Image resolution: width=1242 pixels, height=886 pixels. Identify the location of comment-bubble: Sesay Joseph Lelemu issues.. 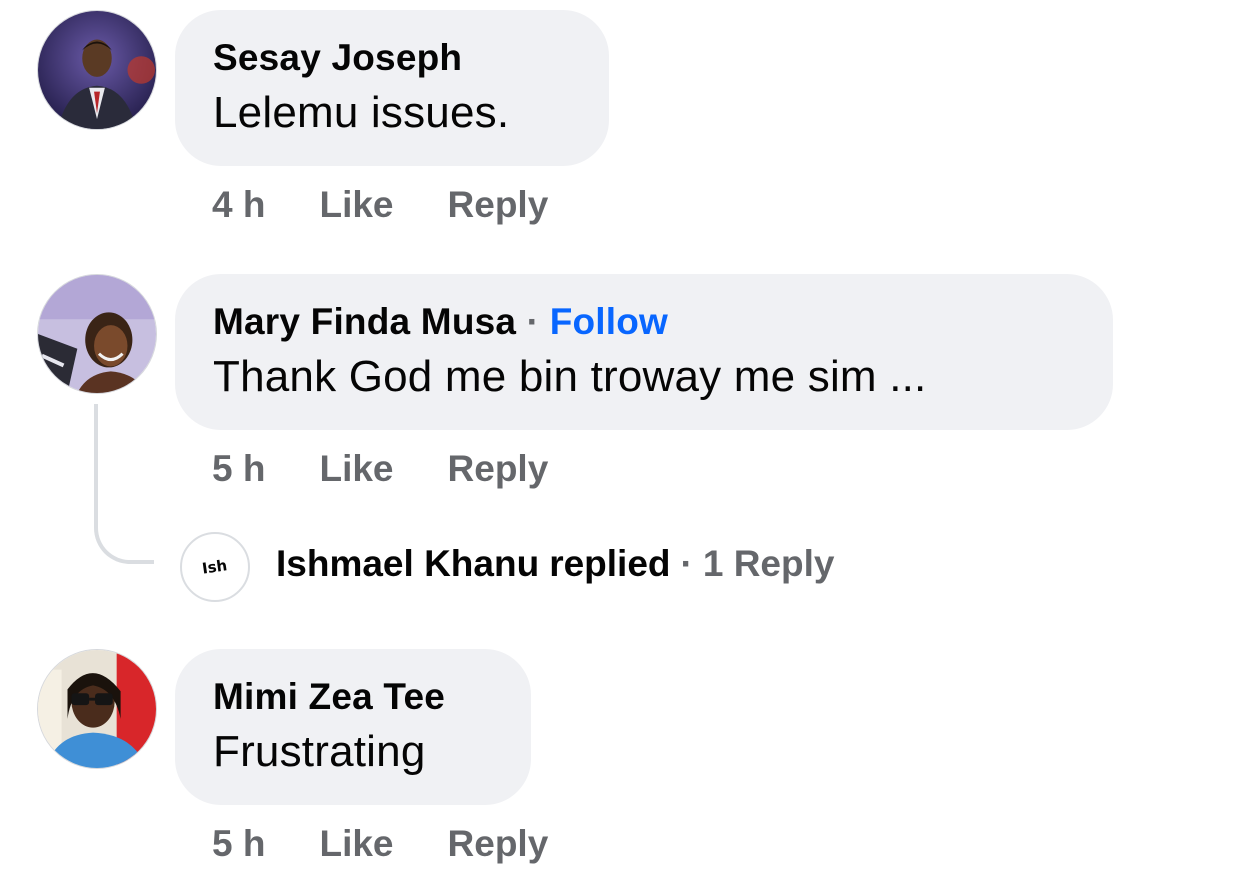
(392, 88).